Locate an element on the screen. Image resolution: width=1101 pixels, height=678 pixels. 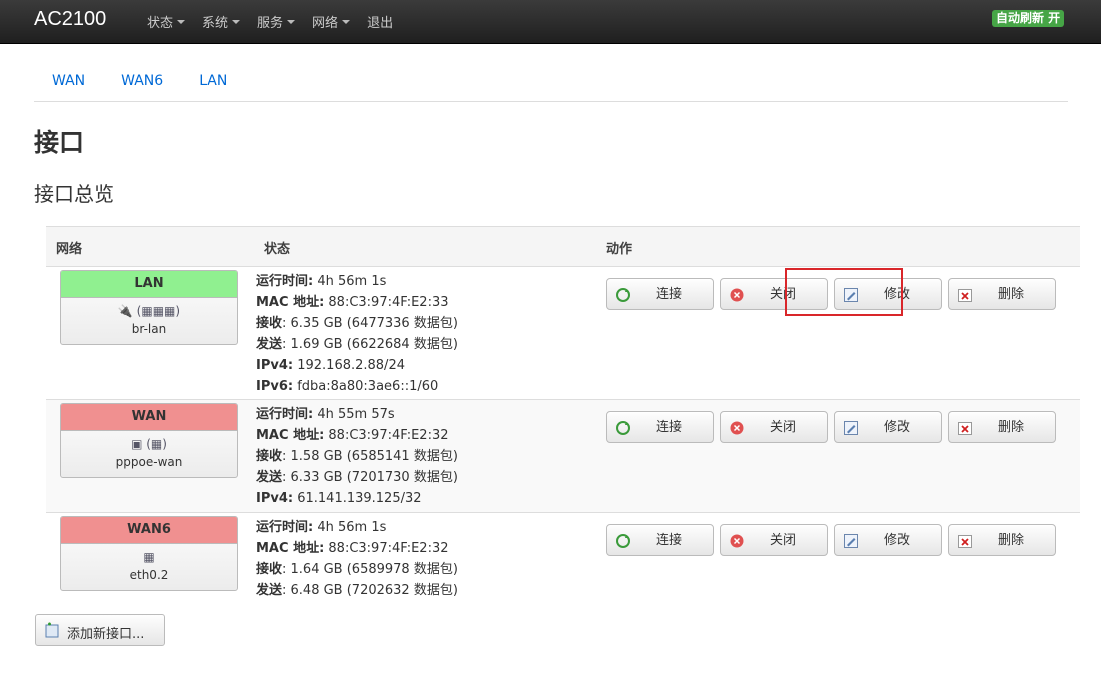
header-network: 网络 is located at coordinates (69, 249).